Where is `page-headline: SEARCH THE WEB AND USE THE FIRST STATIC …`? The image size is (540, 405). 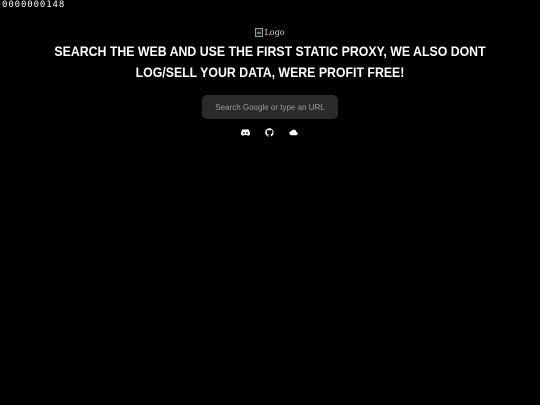 page-headline: SEARCH THE WEB AND USE THE FIRST STATIC … is located at coordinates (270, 61).